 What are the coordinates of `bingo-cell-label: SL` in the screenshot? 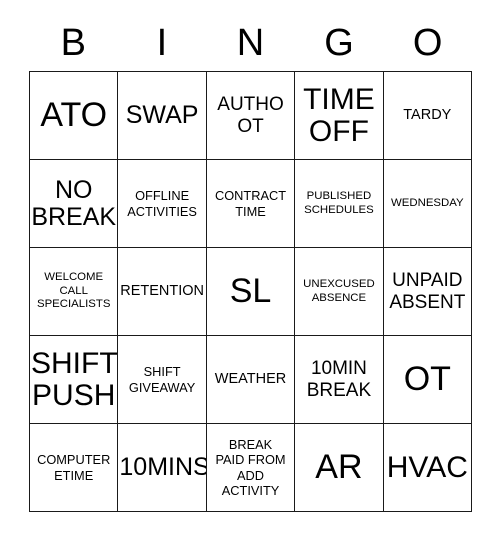 It's located at (250, 291).